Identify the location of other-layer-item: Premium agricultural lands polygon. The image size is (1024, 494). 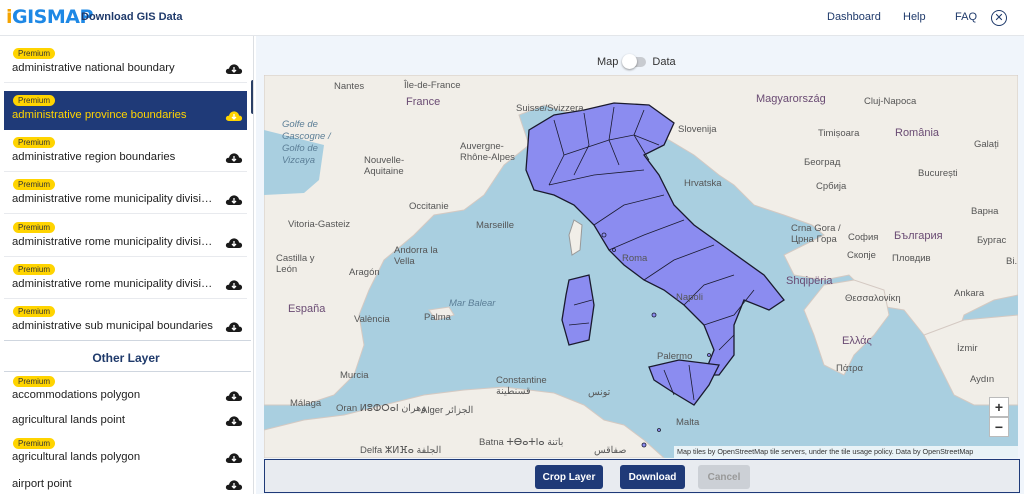
(125, 453).